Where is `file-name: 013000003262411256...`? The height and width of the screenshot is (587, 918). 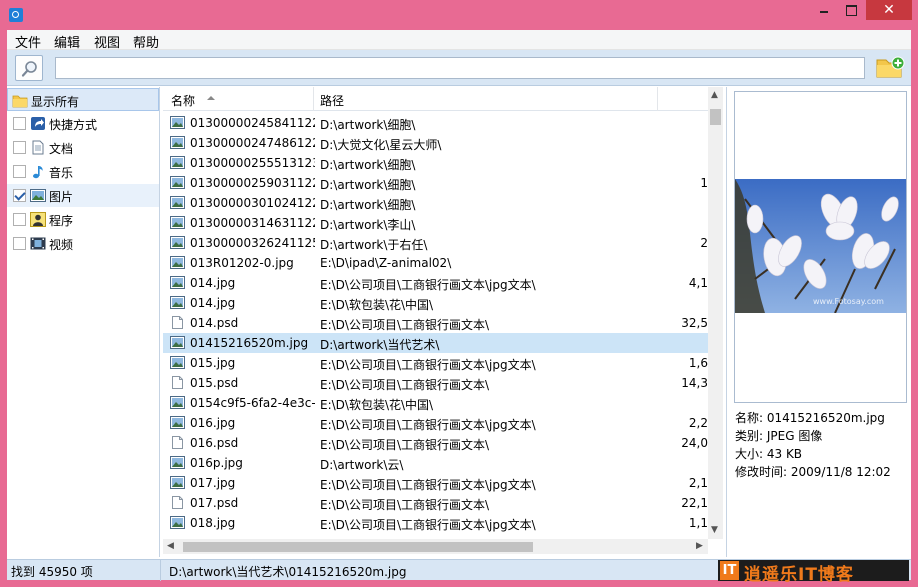
file-name: 013000003262411256... is located at coordinates (252, 243).